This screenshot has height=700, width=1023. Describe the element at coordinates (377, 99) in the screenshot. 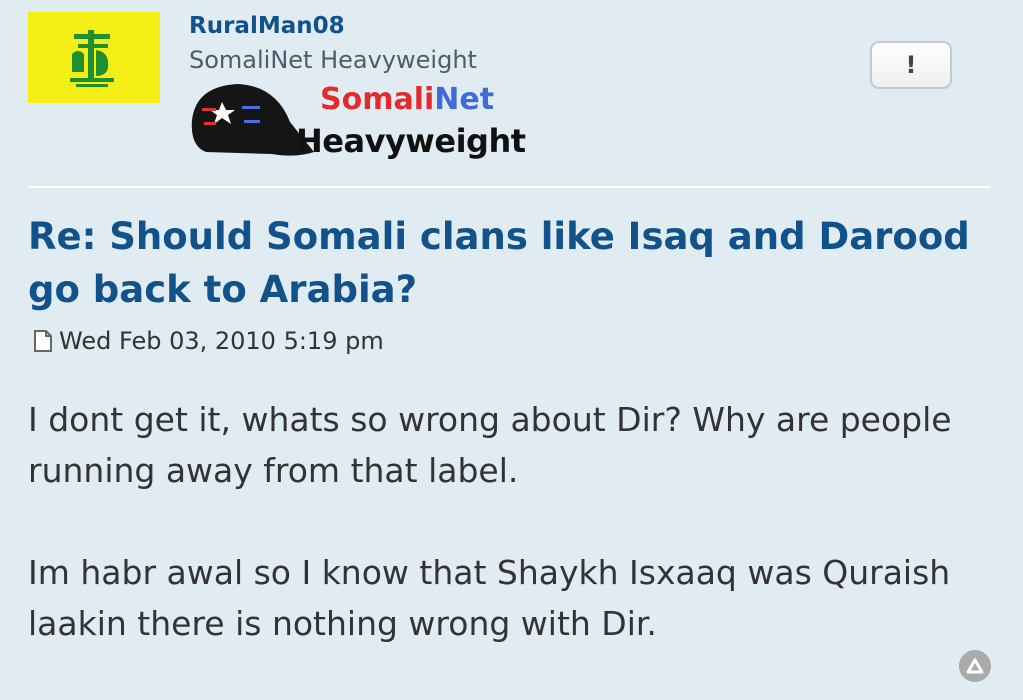

I see `rank-brand-somali: Somali` at that location.